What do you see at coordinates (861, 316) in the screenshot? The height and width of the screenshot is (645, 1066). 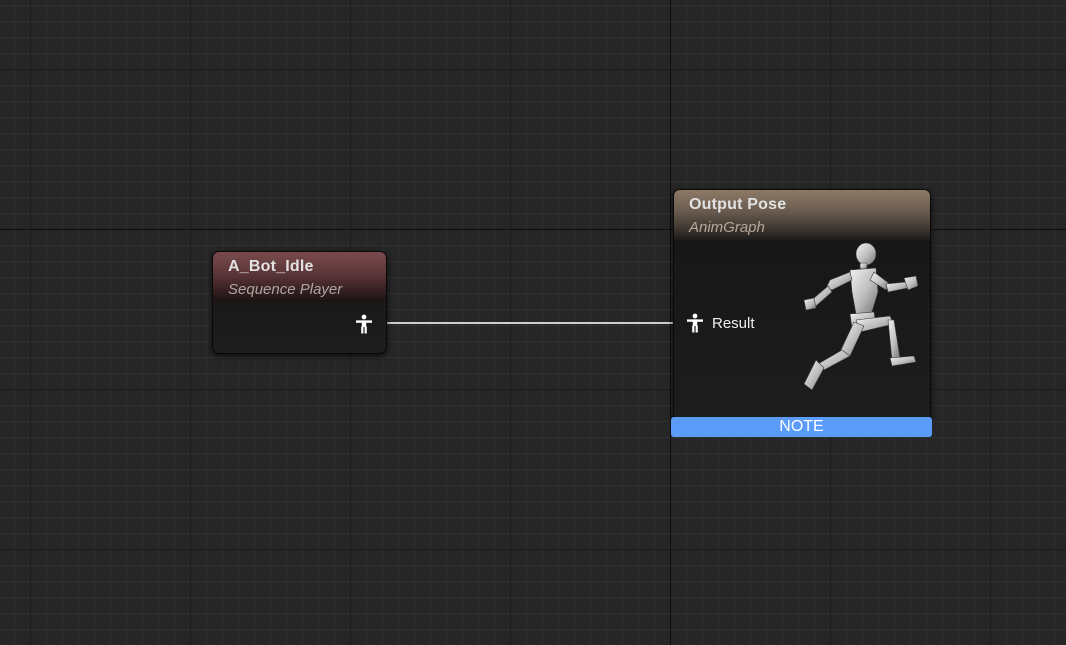 I see `running-mannequin-icon` at bounding box center [861, 316].